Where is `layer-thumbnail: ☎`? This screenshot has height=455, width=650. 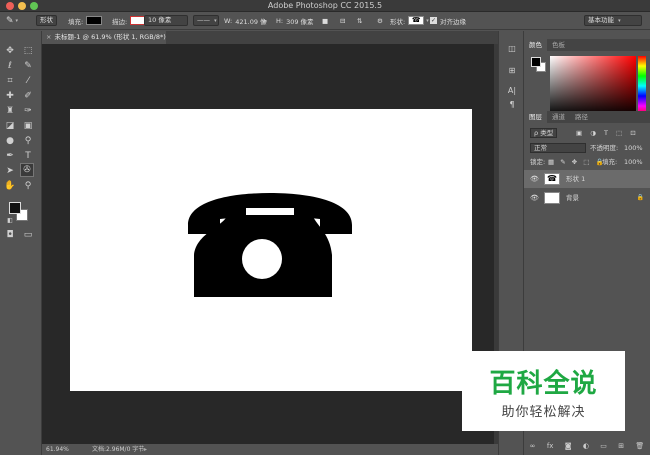
layer-thumbnail: ☎ is located at coordinates (552, 179).